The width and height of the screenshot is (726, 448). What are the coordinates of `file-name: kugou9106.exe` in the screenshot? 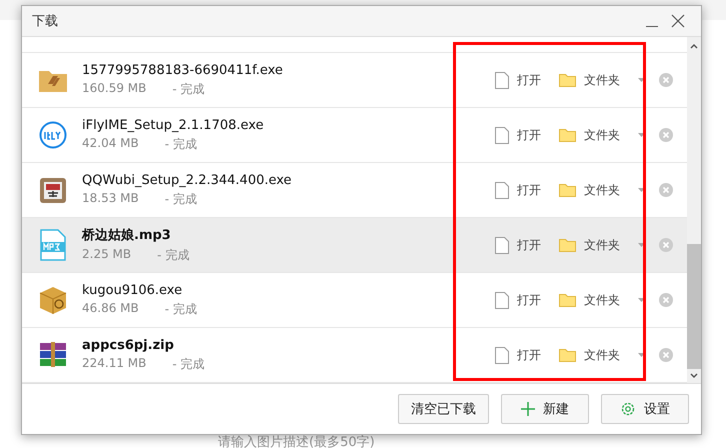 It's located at (133, 290).